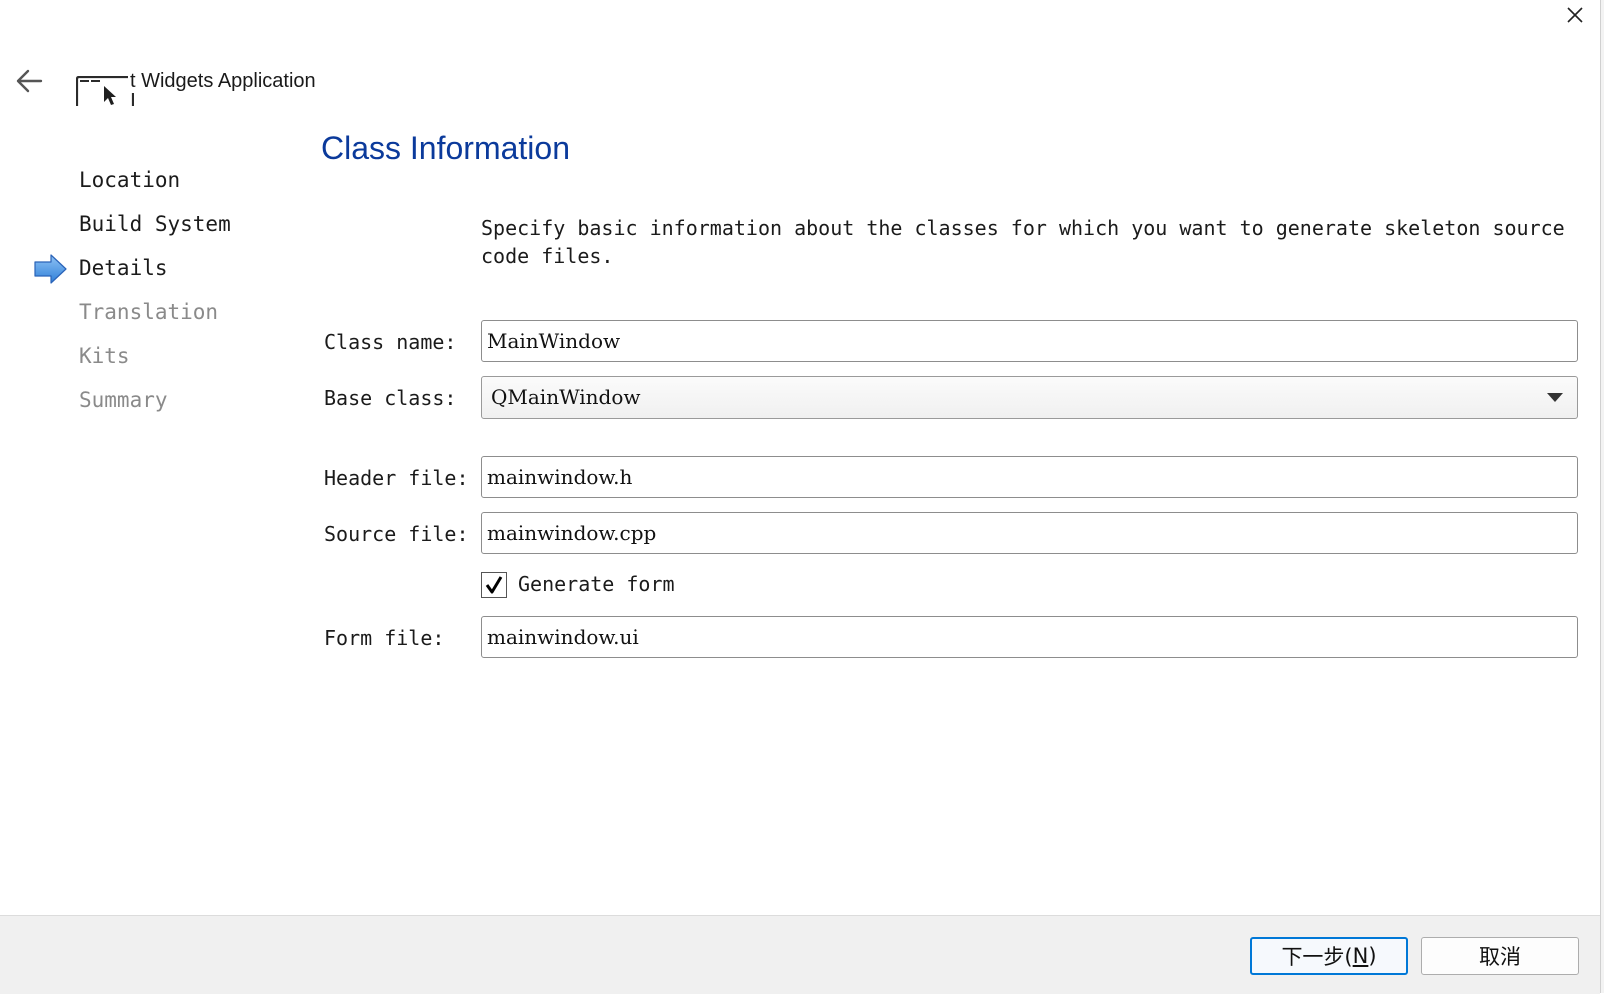  What do you see at coordinates (1500, 956) in the screenshot?
I see `cancel-button: 取消` at bounding box center [1500, 956].